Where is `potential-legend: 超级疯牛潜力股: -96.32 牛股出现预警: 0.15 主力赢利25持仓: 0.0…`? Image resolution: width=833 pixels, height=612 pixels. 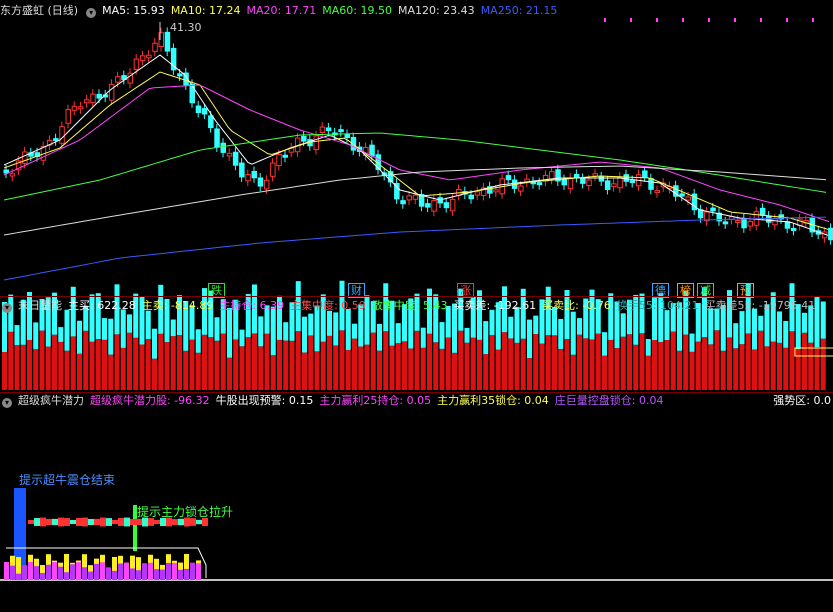
potential-legend: 超级疯牛潜力股: -96.32 牛股出现预警: 0.15 主力赢利25持仓: 0.0… is located at coordinates (379, 400).